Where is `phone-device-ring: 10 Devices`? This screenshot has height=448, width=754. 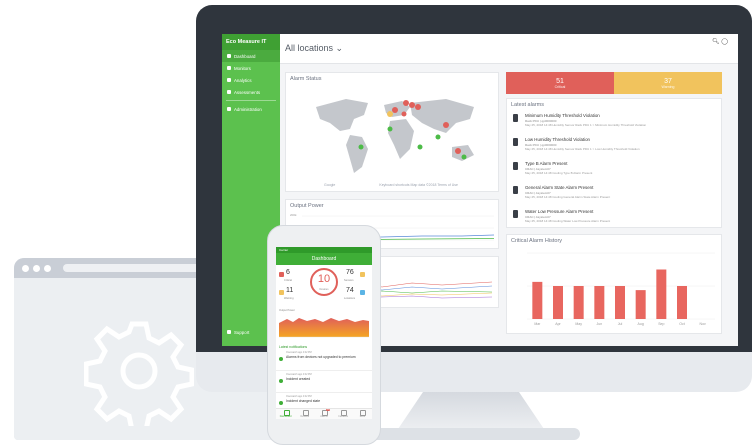
phone-device-ring: 10 Devices is located at coordinates (324, 282).